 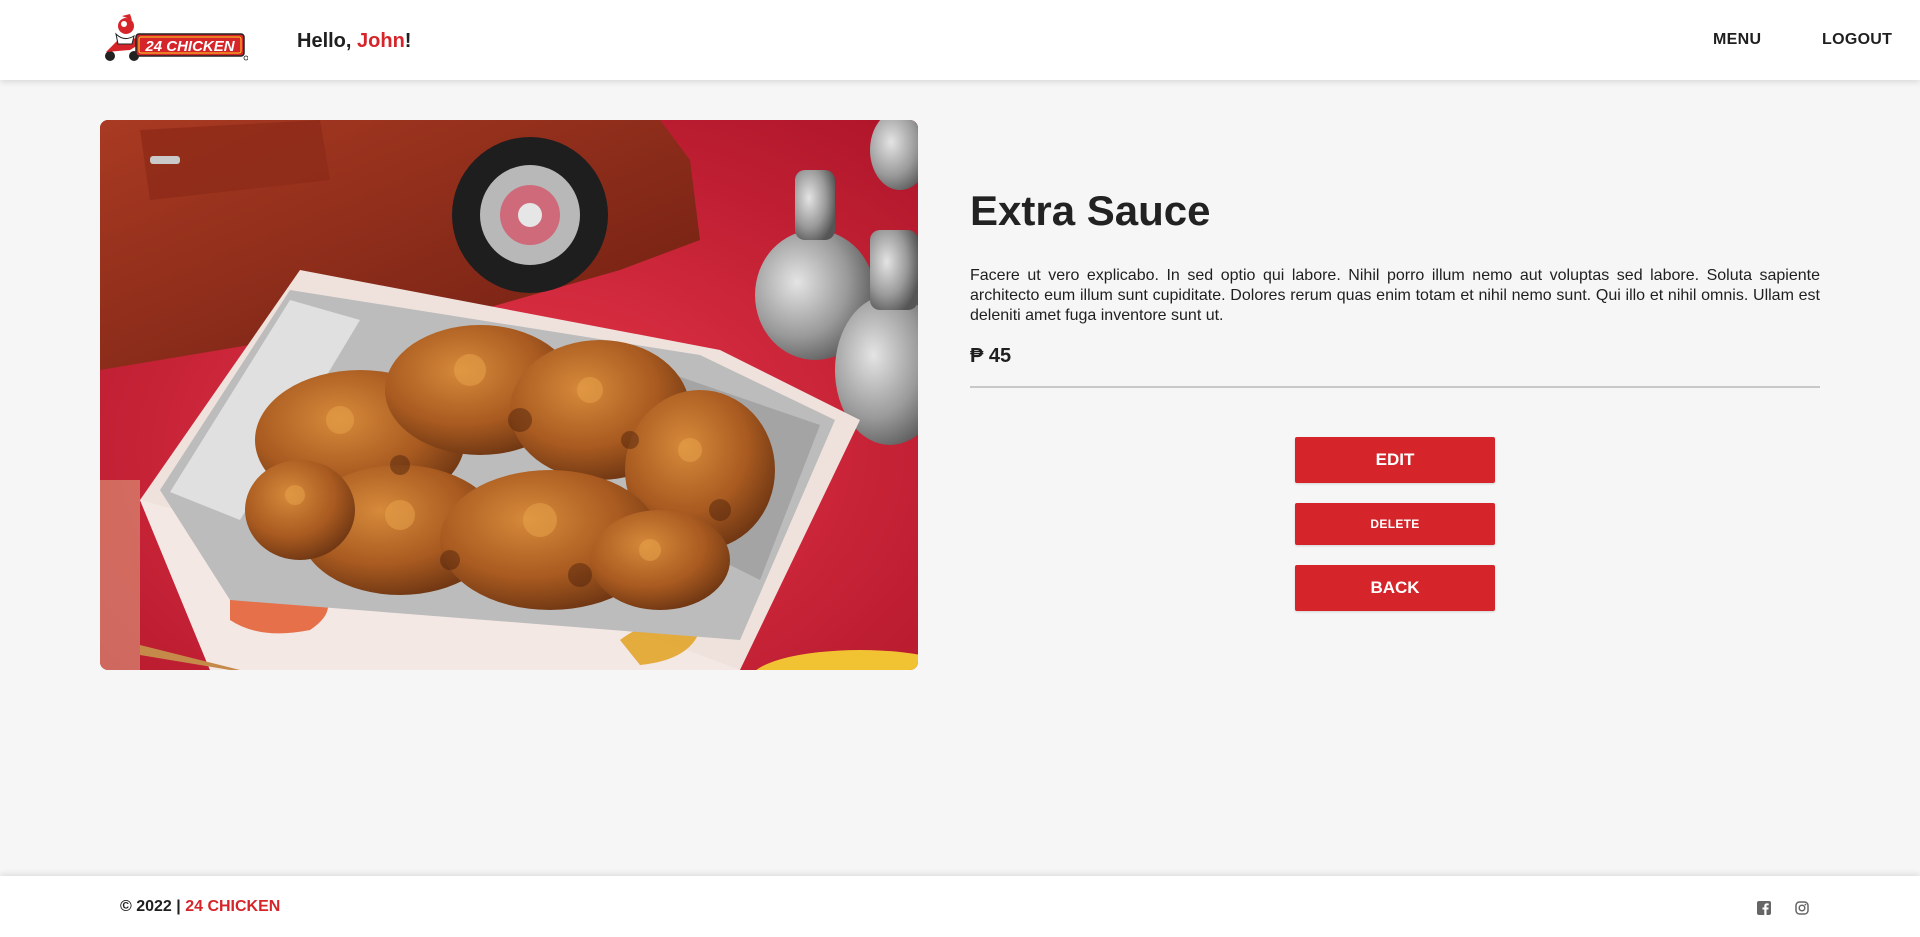 What do you see at coordinates (408, 41) in the screenshot?
I see `greeting-suffix: !` at bounding box center [408, 41].